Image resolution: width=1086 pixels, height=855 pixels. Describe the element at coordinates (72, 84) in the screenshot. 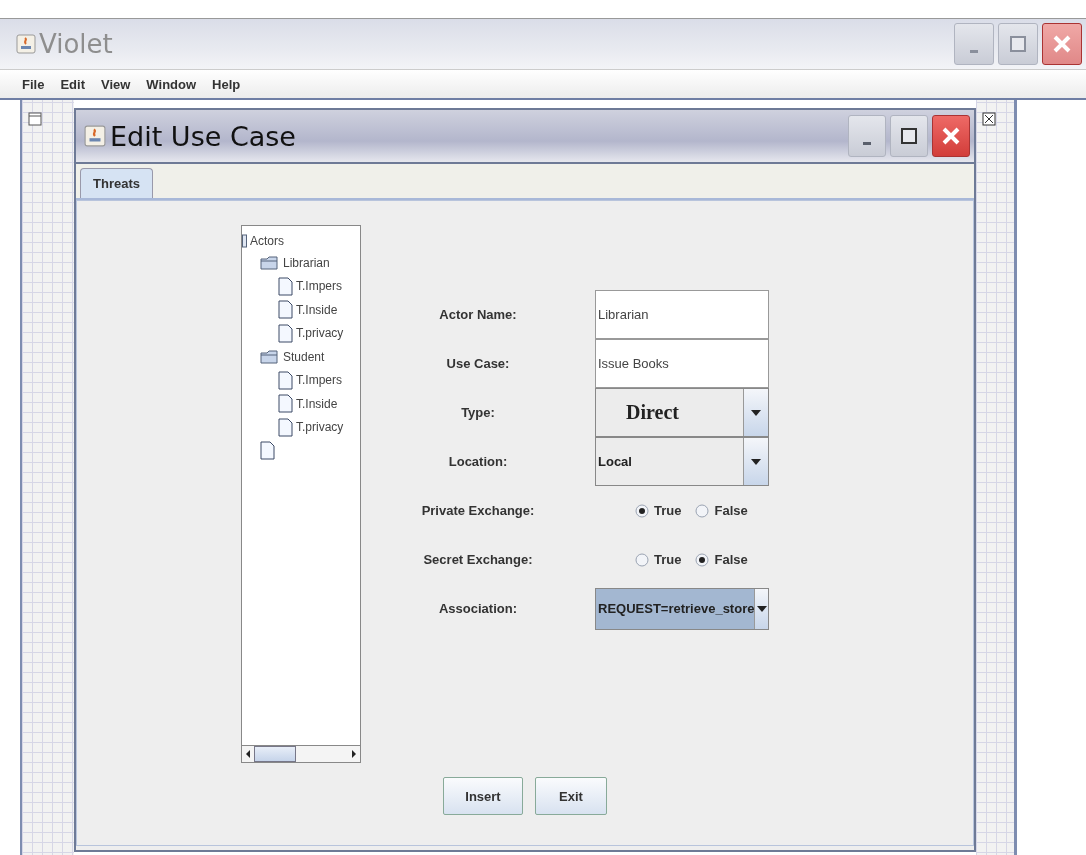

I see `menu-item: Edit` at that location.